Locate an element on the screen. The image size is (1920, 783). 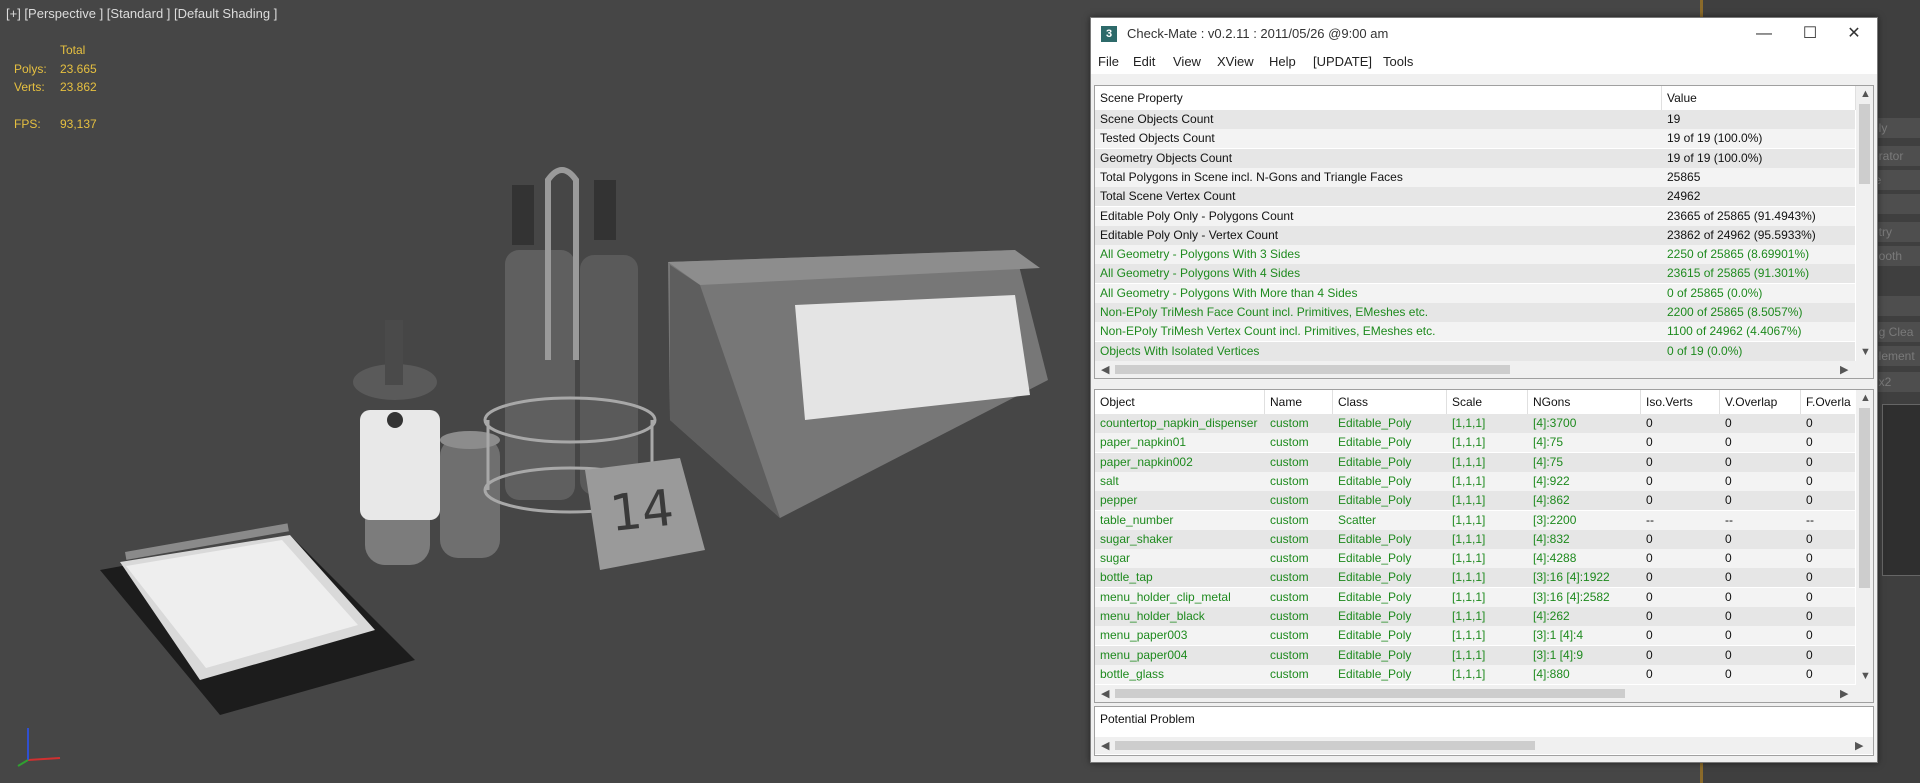
header-isoverts: Iso.Verts is located at coordinates (1680, 402).